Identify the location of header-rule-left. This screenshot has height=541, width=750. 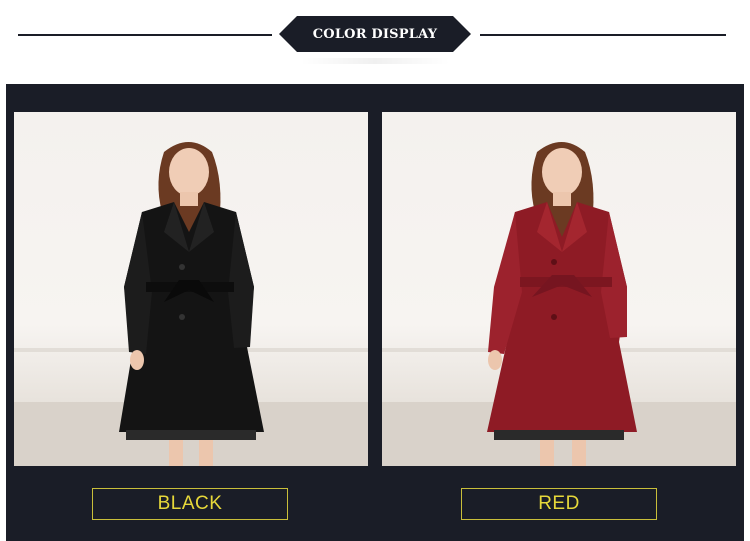
(145, 35).